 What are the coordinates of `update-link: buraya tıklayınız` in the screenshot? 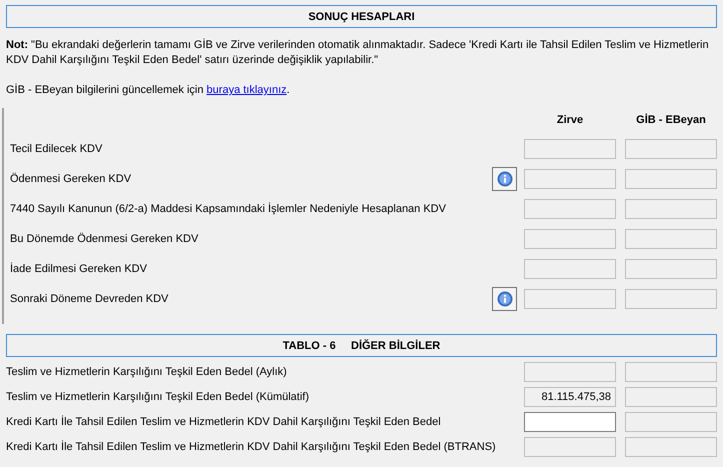 It's located at (246, 90).